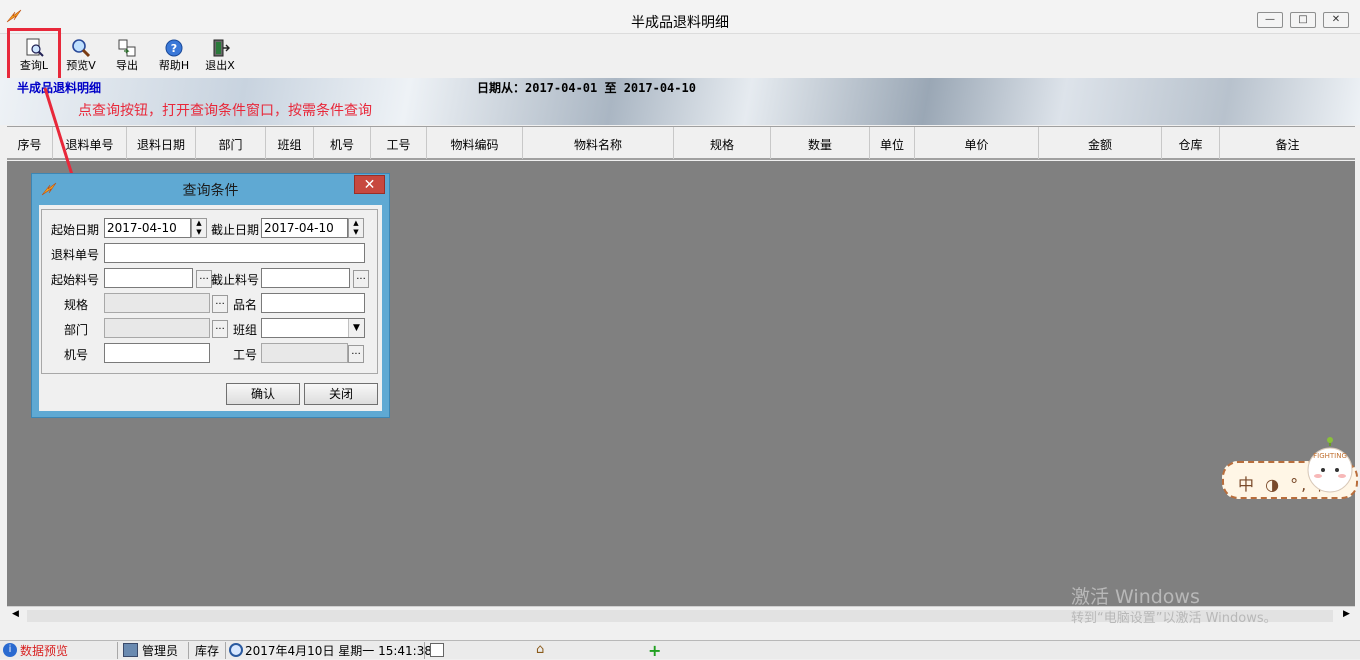  What do you see at coordinates (1191, 143) in the screenshot?
I see `column-header: 仓库` at bounding box center [1191, 143].